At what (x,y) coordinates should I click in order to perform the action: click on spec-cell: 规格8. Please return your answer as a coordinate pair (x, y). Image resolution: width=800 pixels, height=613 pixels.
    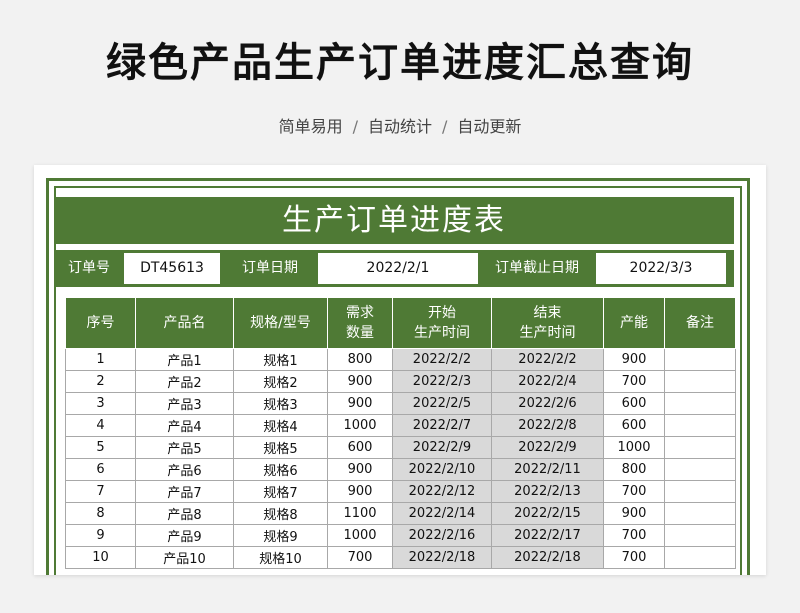
    Looking at the image, I should click on (280, 513).